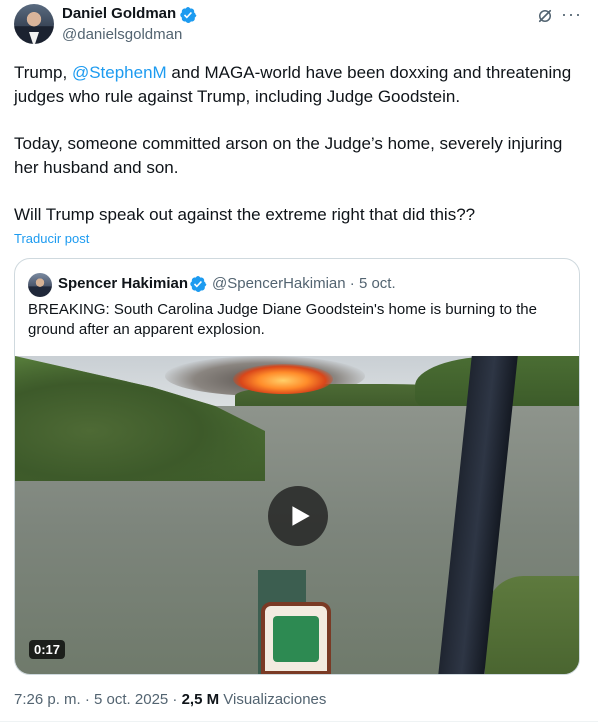 Image resolution: width=598 pixels, height=723 pixels. Describe the element at coordinates (34, 24) in the screenshot. I see `author-avatar` at that location.